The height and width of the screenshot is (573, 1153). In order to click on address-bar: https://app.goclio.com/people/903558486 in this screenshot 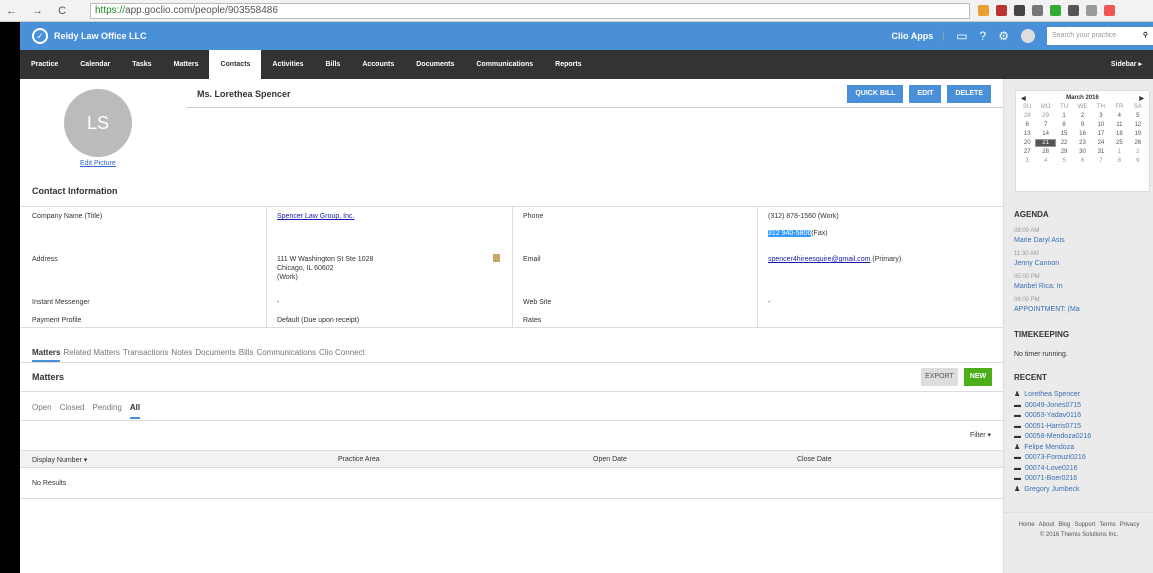, I will do `click(530, 10)`.